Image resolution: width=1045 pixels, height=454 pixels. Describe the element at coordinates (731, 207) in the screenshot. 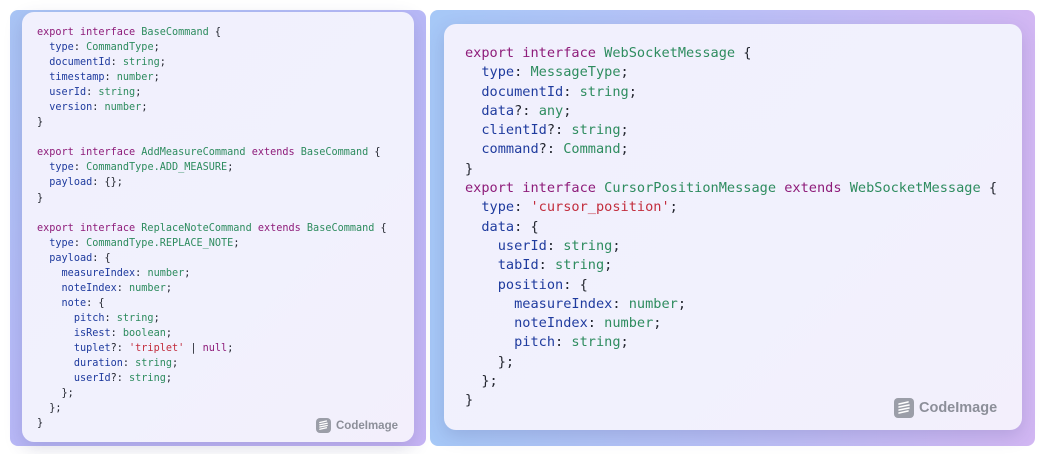

I see `code-line: type: 'cursor_position';` at that location.